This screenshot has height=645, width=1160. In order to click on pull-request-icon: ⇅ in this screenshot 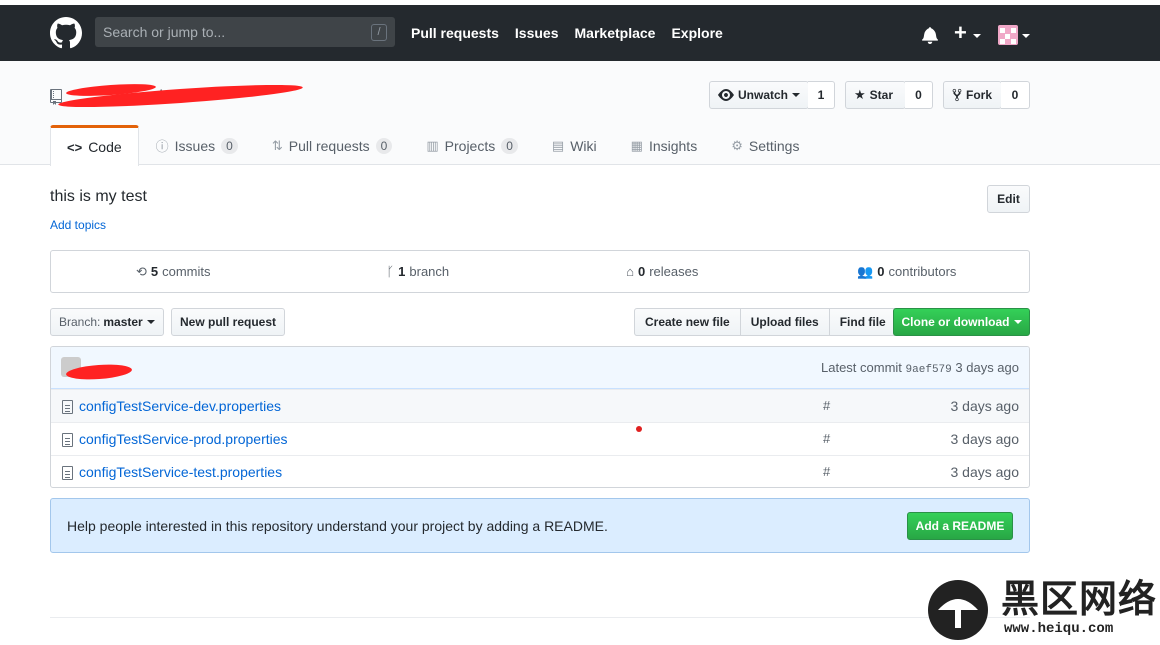, I will do `click(277, 145)`.